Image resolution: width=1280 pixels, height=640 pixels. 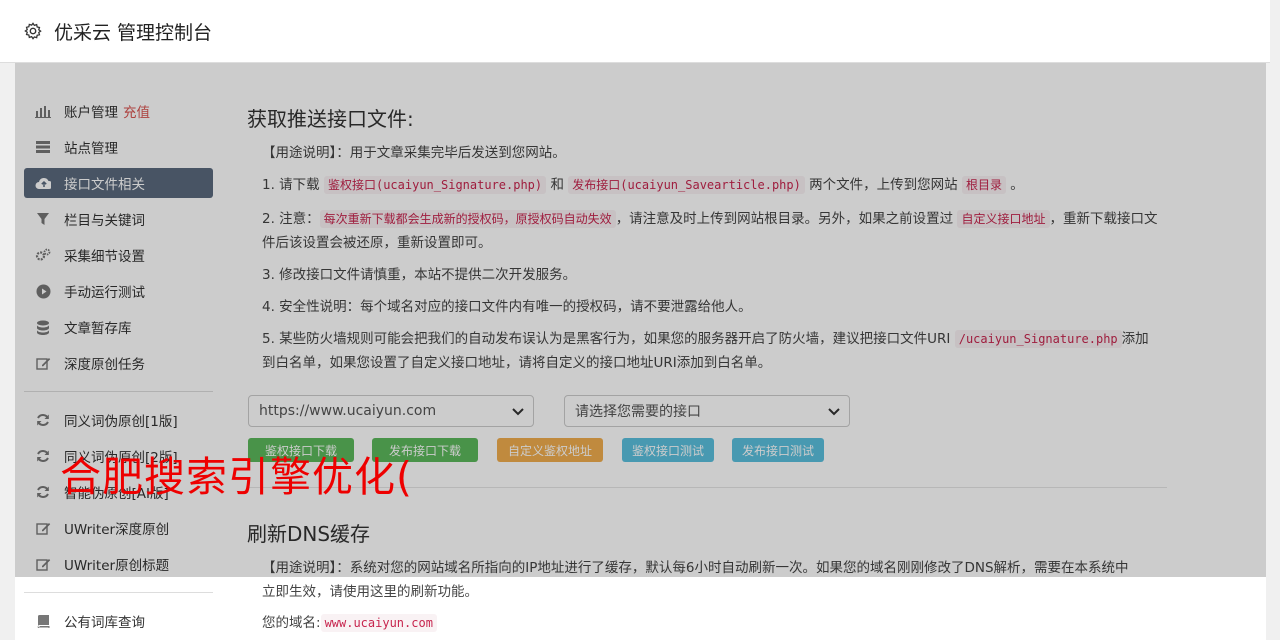 What do you see at coordinates (133, 32) in the screenshot?
I see `page-title: 优采云 管理控制台` at bounding box center [133, 32].